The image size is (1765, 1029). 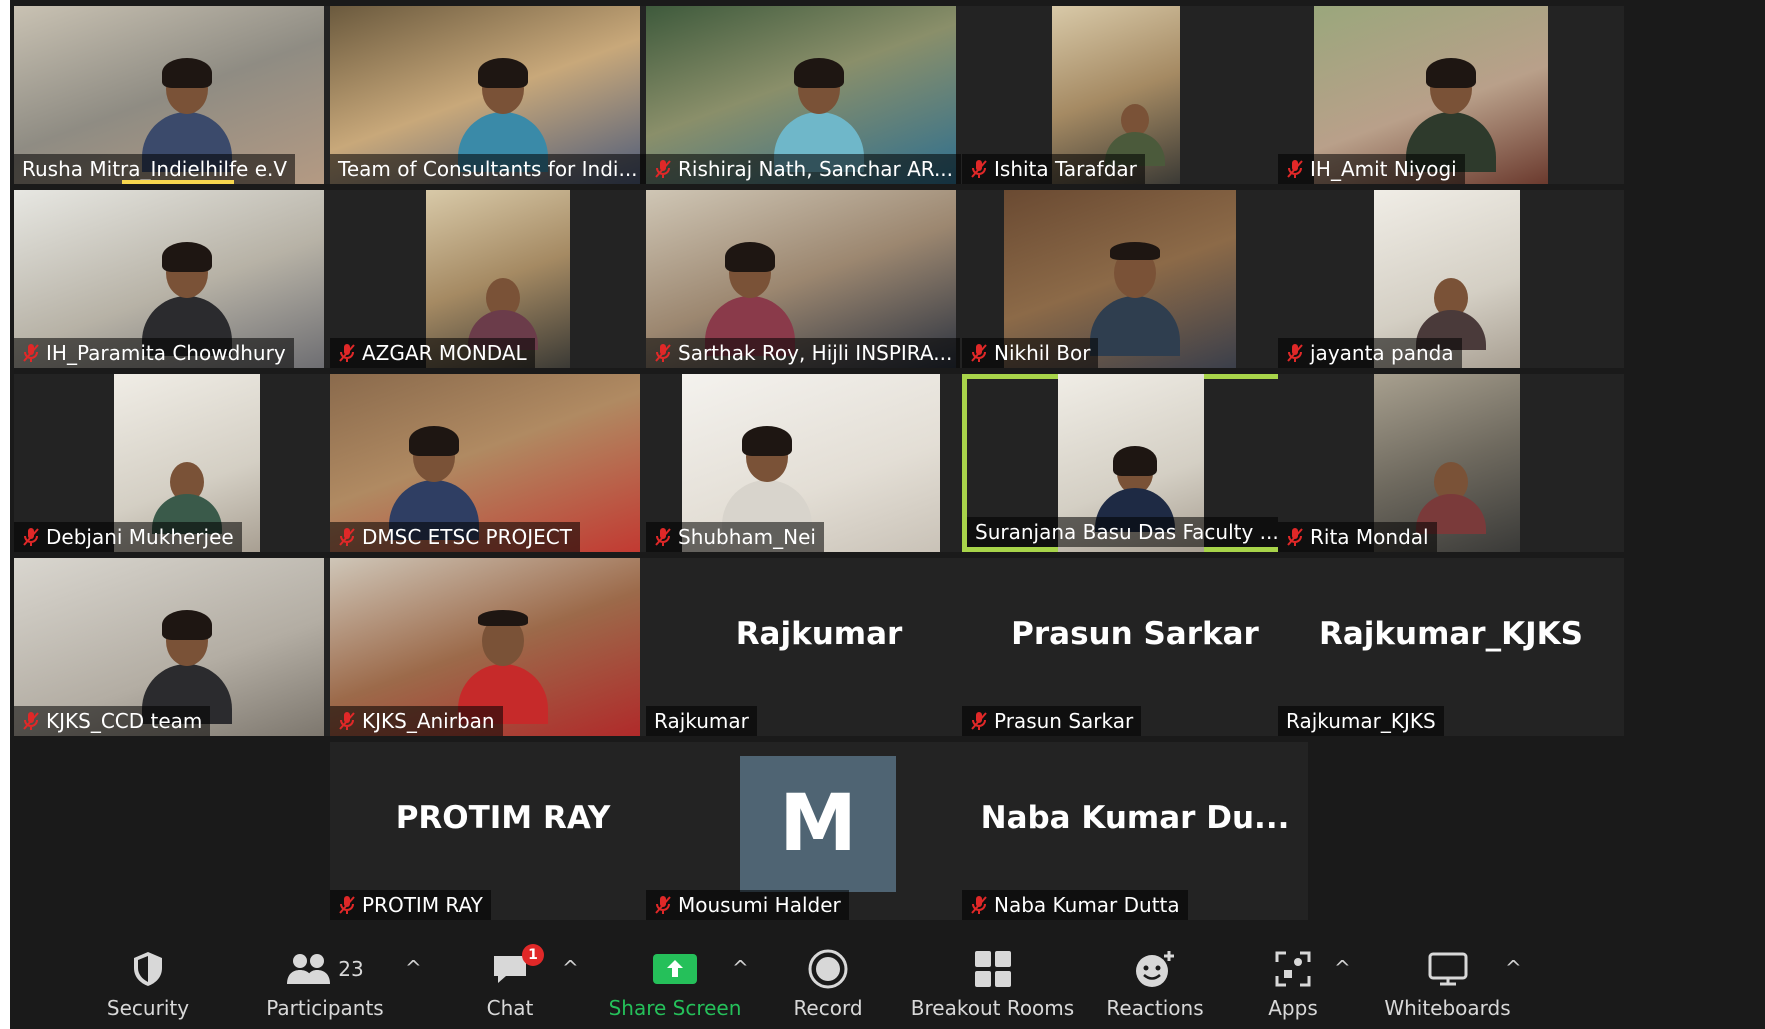 What do you see at coordinates (828, 1008) in the screenshot?
I see `record-label: Record` at bounding box center [828, 1008].